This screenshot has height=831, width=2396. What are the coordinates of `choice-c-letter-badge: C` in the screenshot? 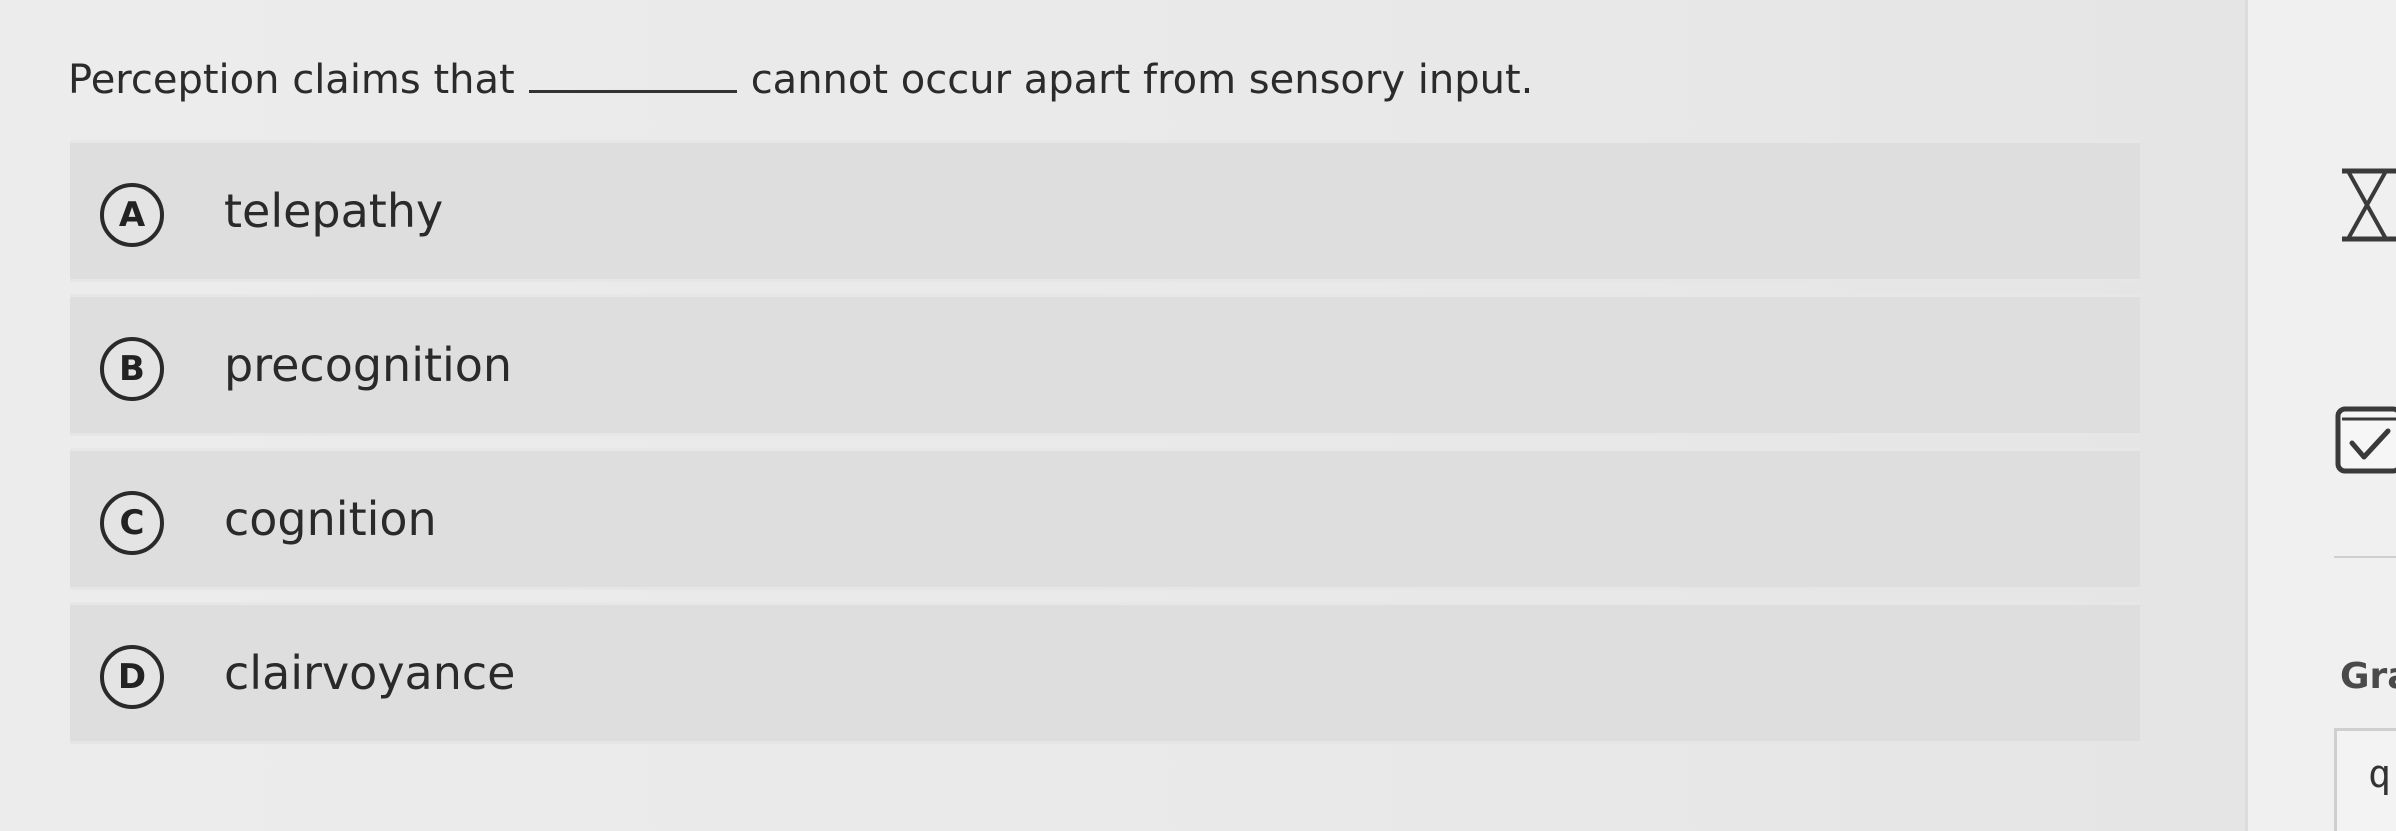 It's located at (132, 523).